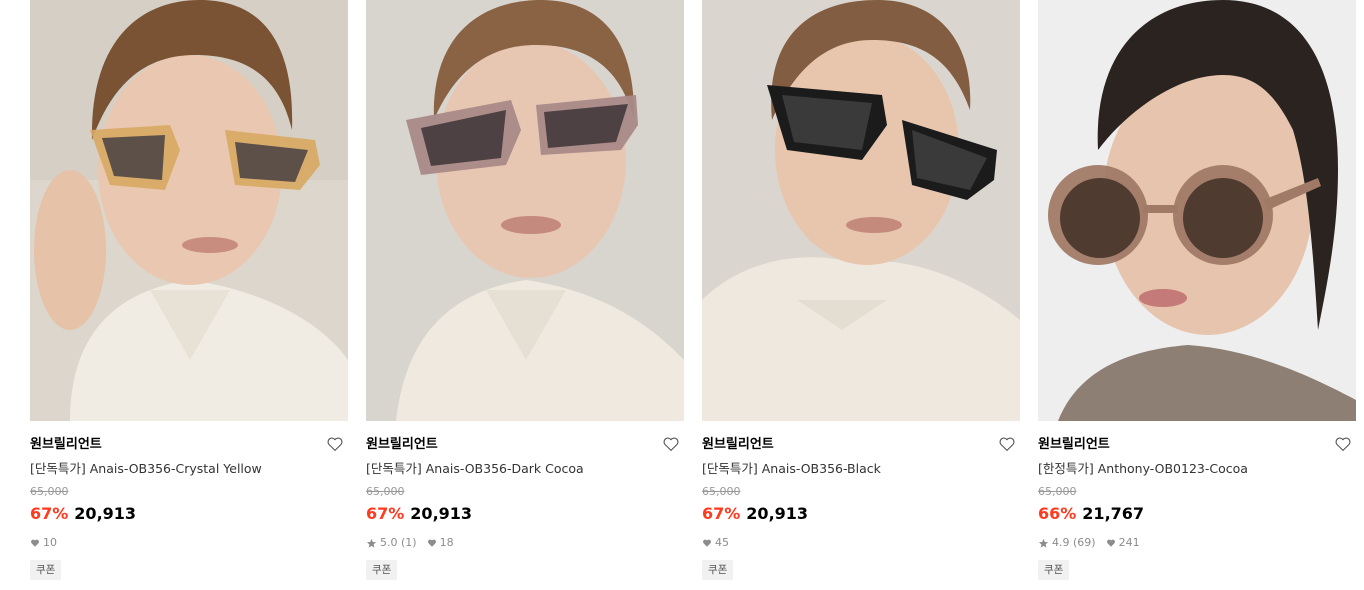  What do you see at coordinates (1197, 469) in the screenshot?
I see `product-title: [한정특가] Anthony-OB0123-Cocoa` at bounding box center [1197, 469].